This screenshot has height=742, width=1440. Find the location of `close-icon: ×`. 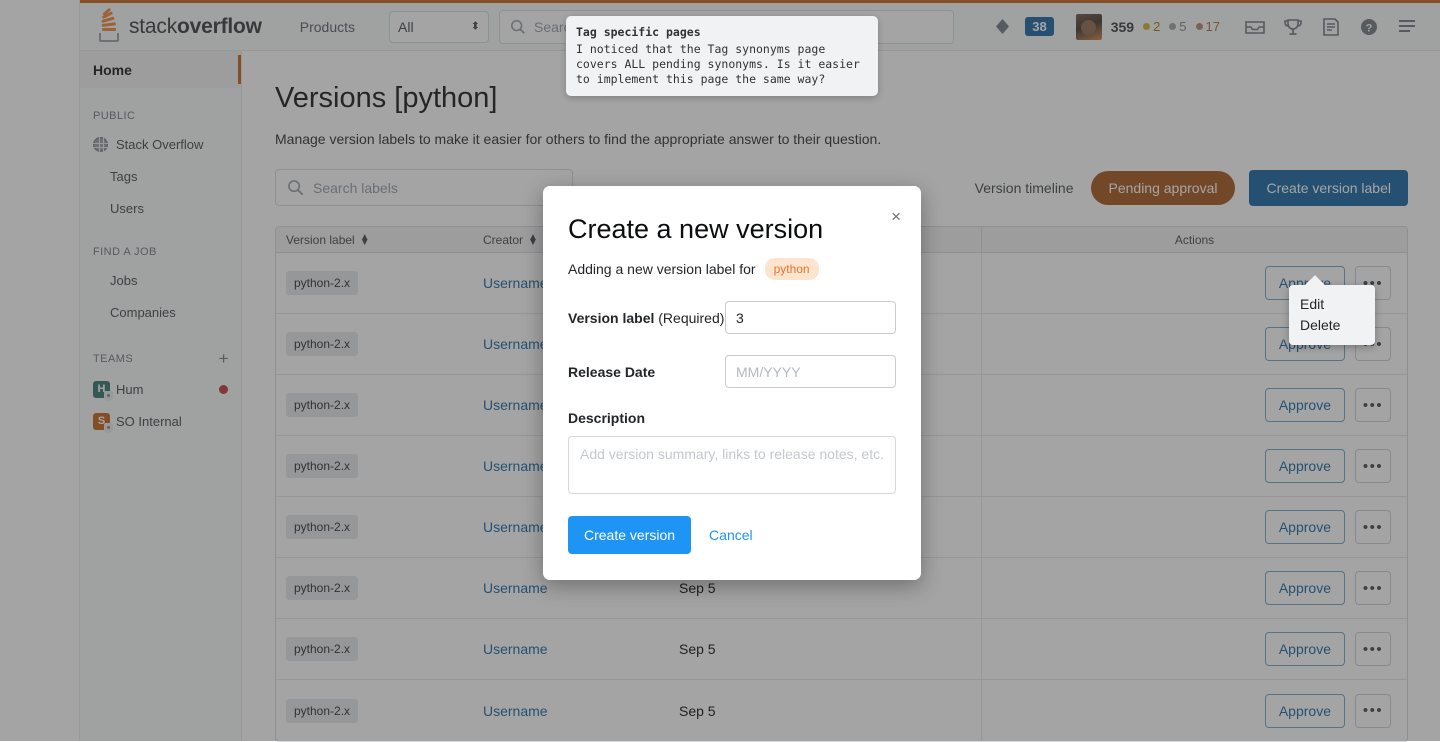

close-icon: × is located at coordinates (896, 216).